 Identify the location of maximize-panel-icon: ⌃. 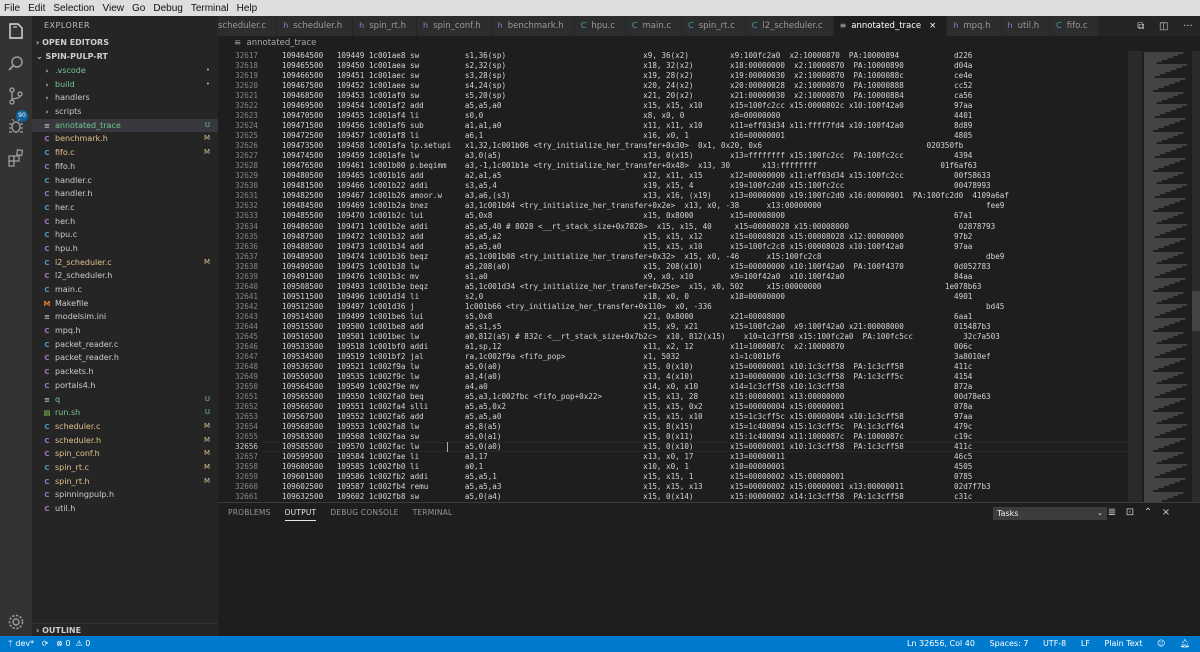
(1148, 512).